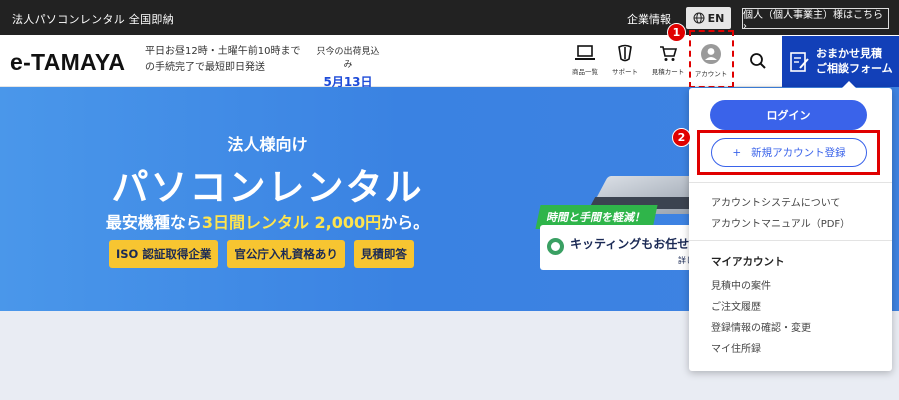 The width and height of the screenshot is (899, 400). I want to click on hero-tag: 官公庁入札資格あり, so click(286, 254).